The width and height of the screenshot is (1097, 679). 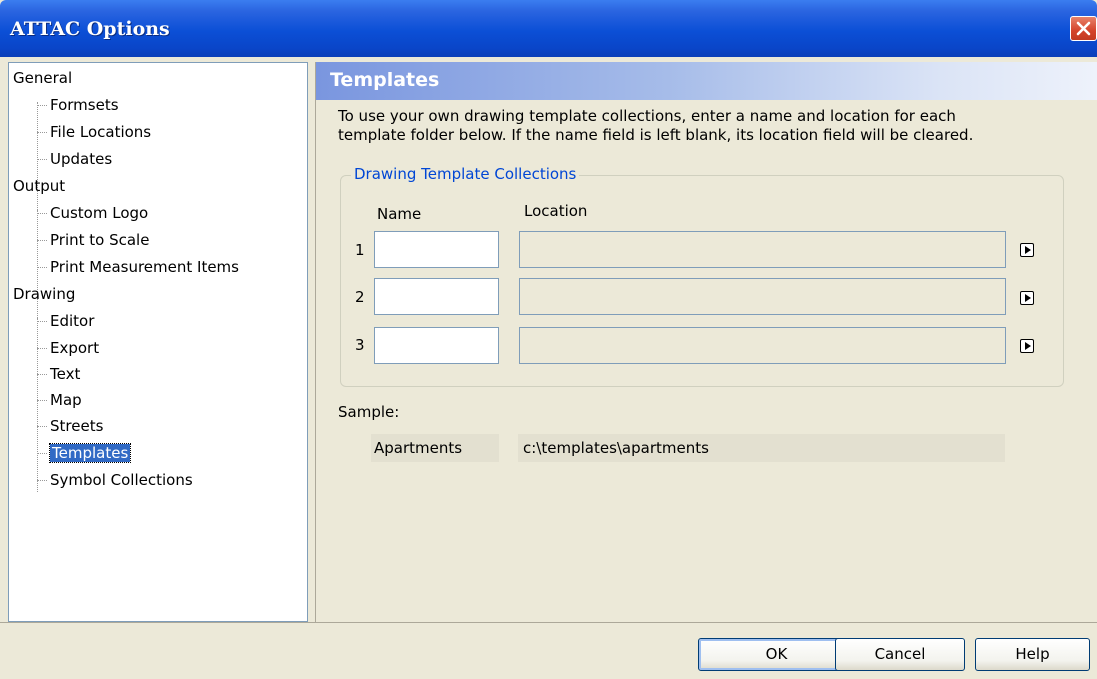 What do you see at coordinates (90, 29) in the screenshot?
I see `window-title: ATTAC Options` at bounding box center [90, 29].